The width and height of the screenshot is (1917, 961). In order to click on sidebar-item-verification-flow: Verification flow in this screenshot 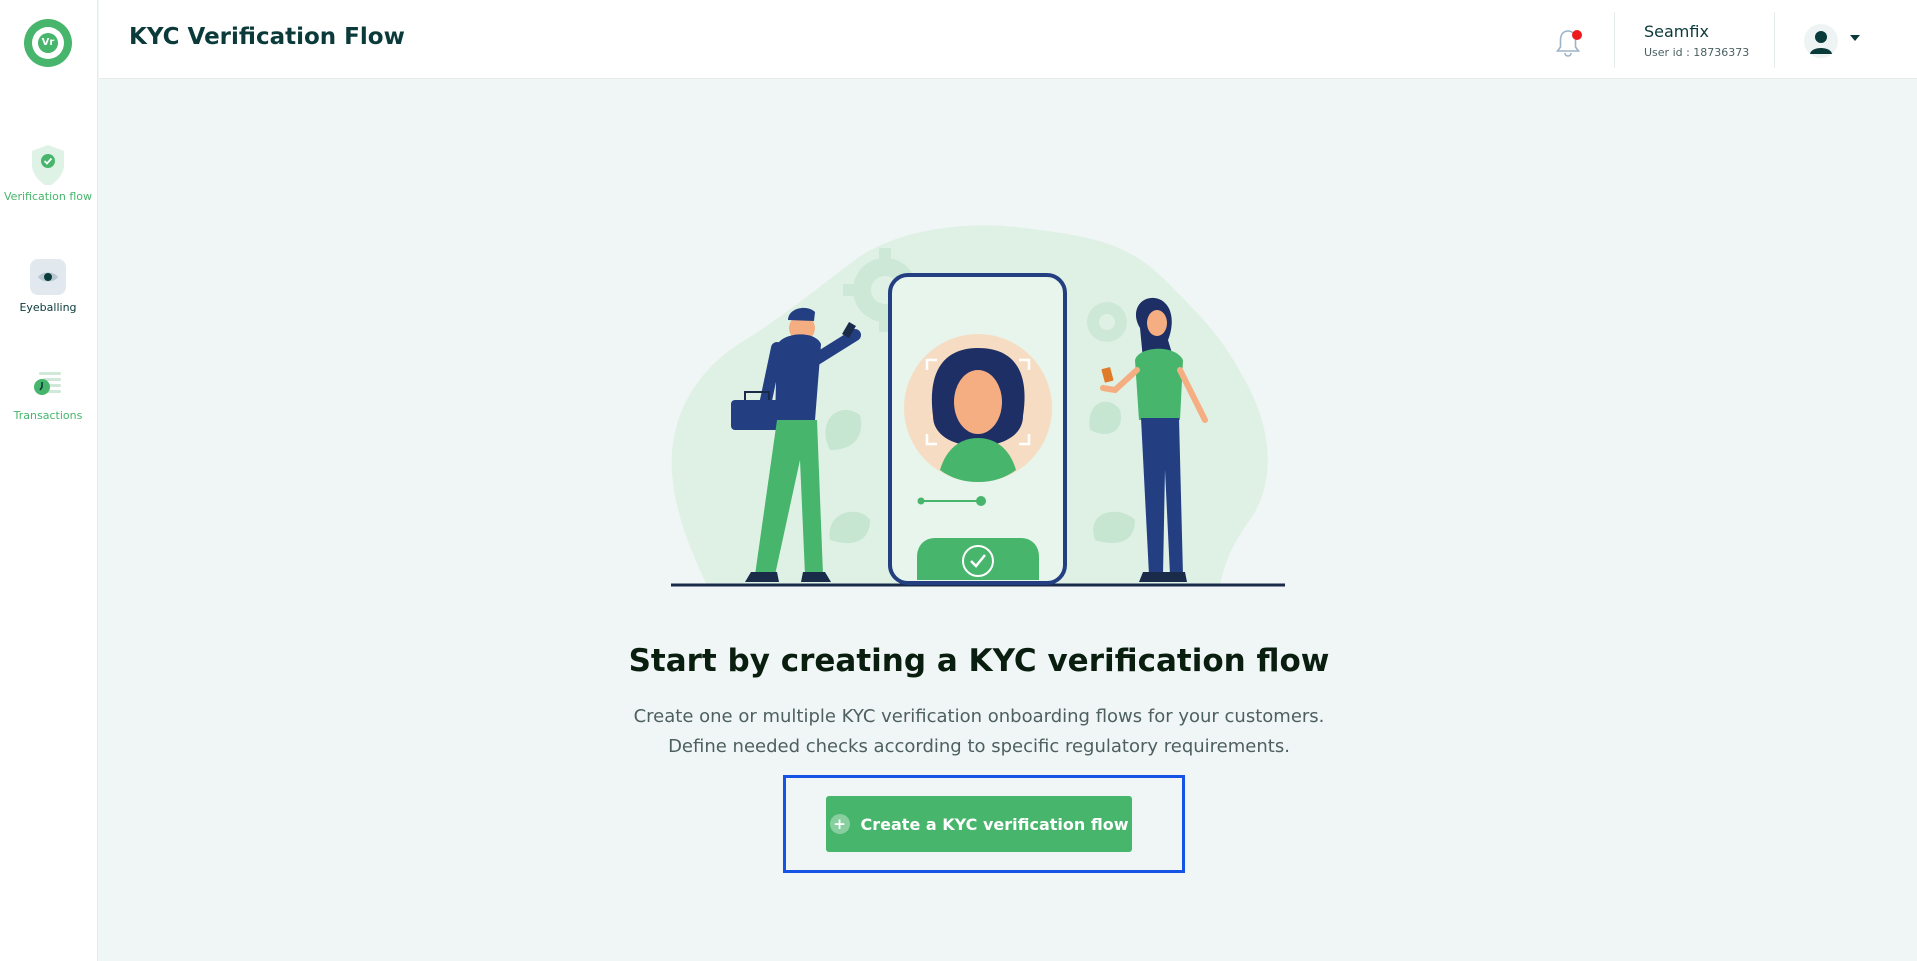, I will do `click(48, 171)`.